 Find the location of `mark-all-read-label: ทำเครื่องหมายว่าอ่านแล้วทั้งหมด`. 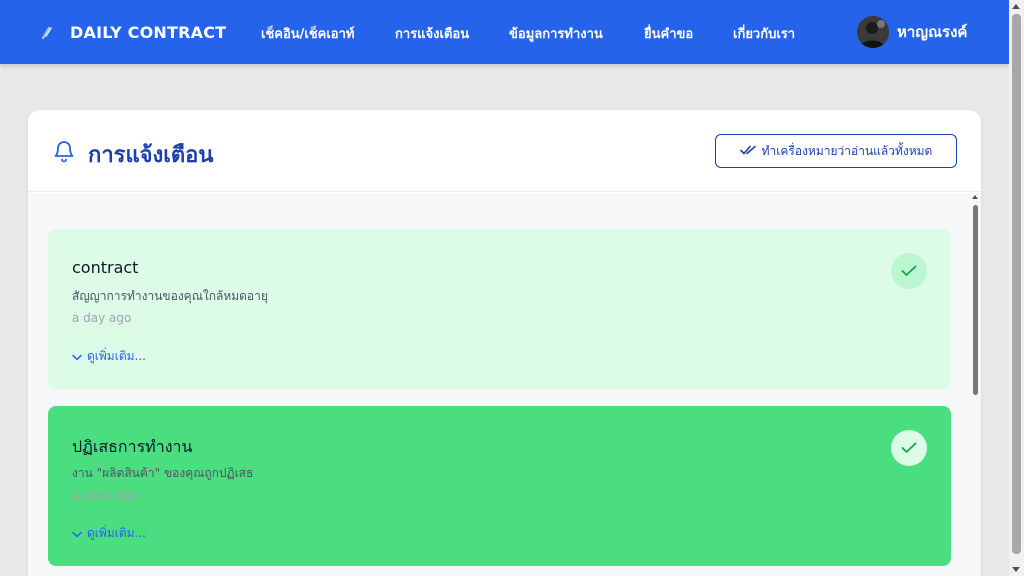

mark-all-read-label: ทำเครื่องหมายว่าอ่านแล้วทั้งหมด is located at coordinates (847, 150).